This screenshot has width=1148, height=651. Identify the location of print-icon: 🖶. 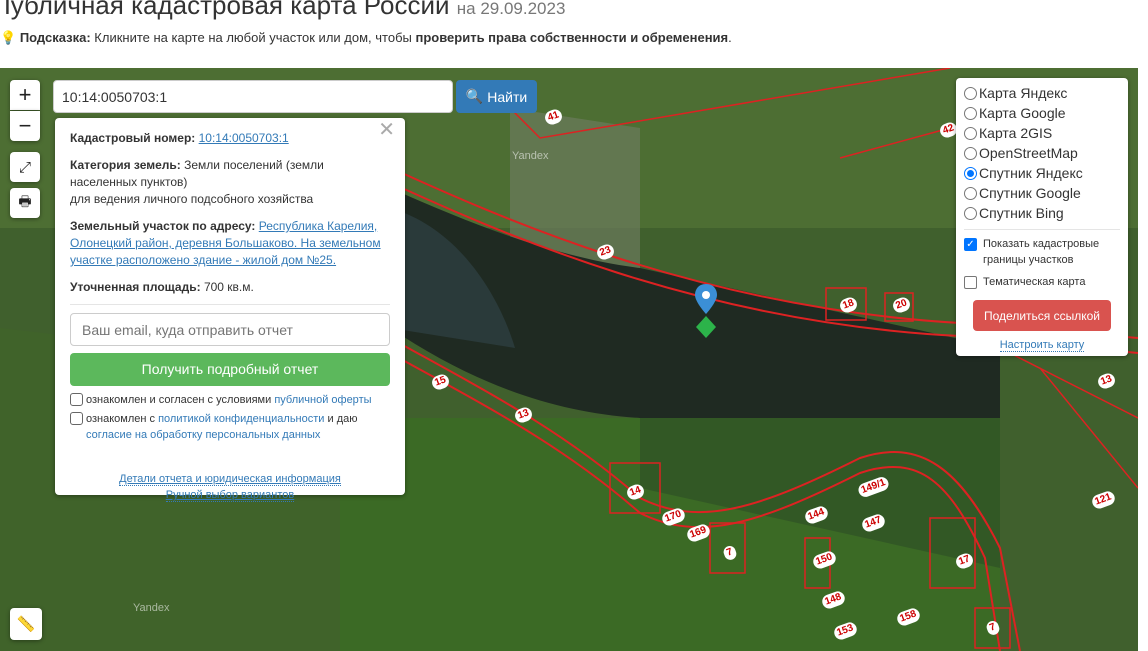
(25, 203).